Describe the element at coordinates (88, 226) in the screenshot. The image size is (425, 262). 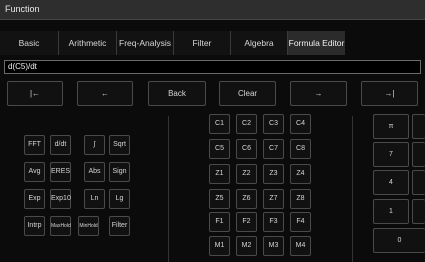
I see `minhold-button: MinHold` at that location.